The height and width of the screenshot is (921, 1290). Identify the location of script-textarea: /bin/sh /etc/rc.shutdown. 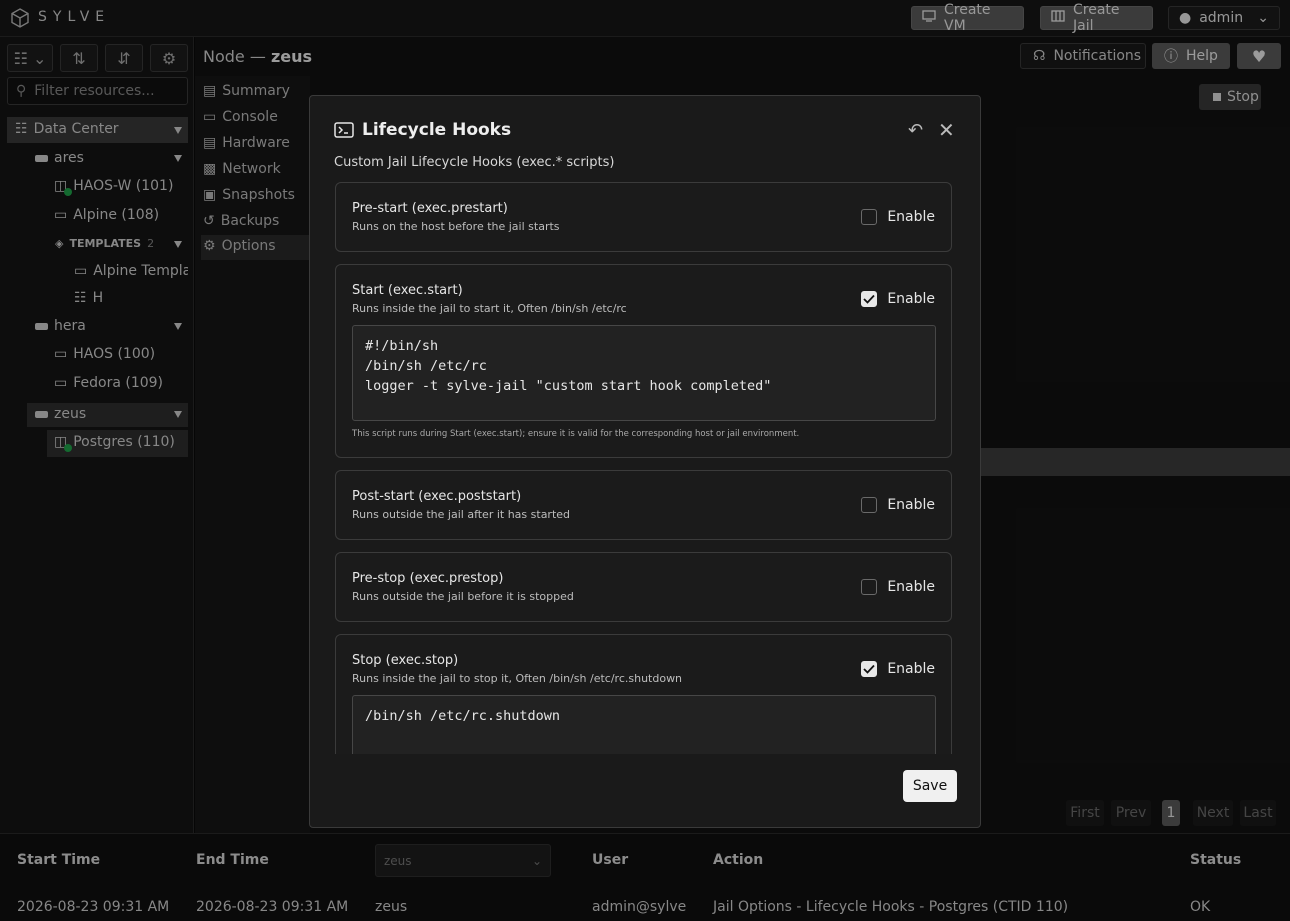
(644, 724).